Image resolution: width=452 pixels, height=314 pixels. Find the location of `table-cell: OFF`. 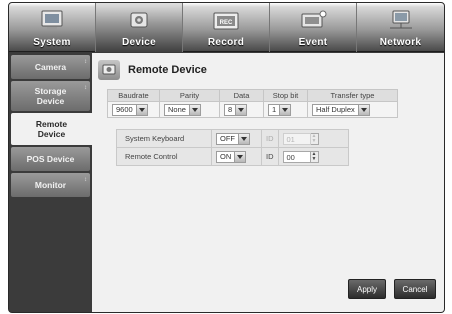

table-cell: OFF is located at coordinates (236, 138).